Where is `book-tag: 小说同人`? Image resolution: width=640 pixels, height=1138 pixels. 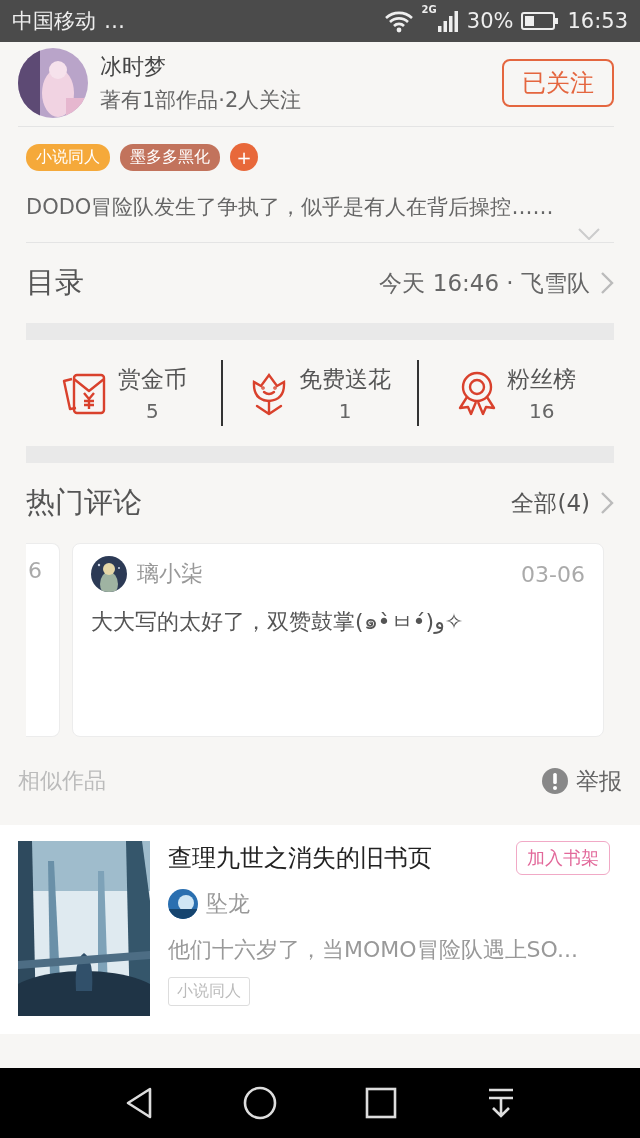
book-tag: 小说同人 is located at coordinates (209, 991).